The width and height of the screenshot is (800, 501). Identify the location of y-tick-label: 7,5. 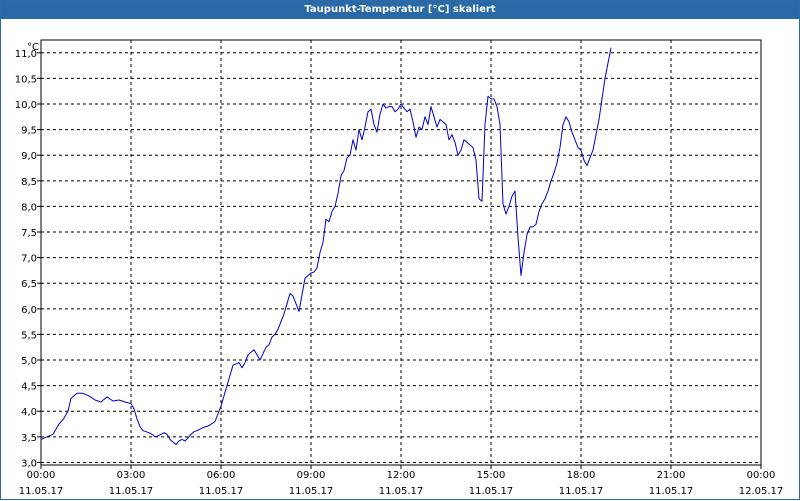
(29, 233).